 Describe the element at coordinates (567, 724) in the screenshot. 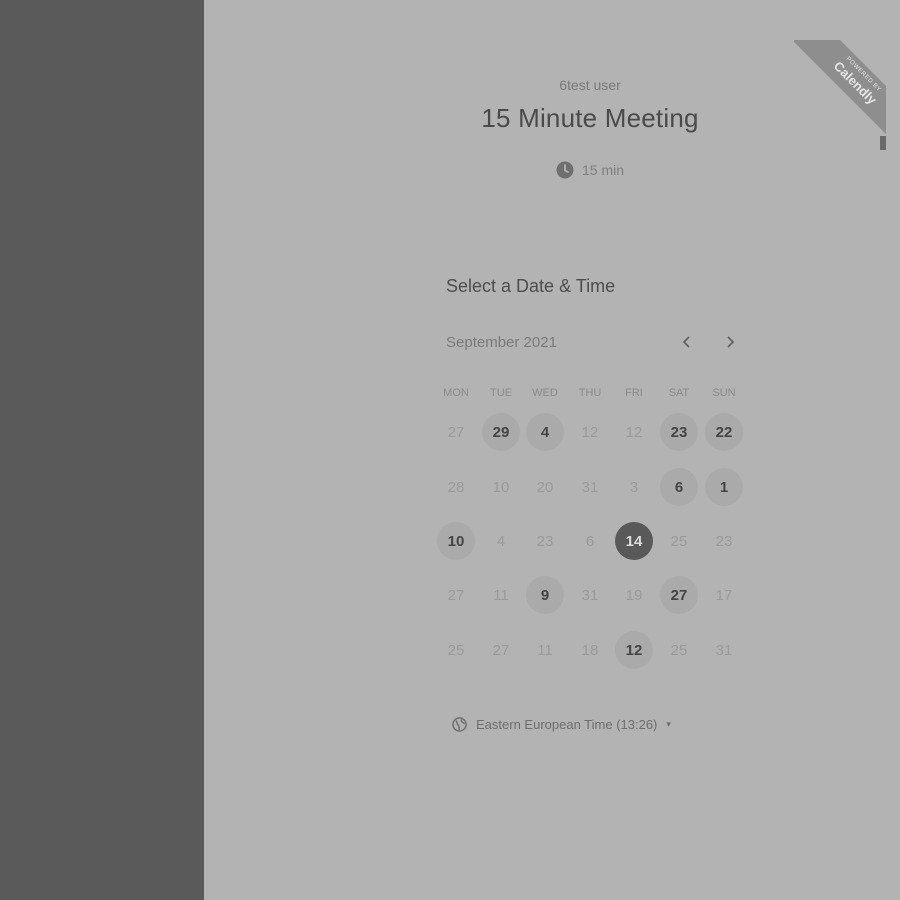

I see `timezone-label: Eastern European Time (13:26)` at that location.